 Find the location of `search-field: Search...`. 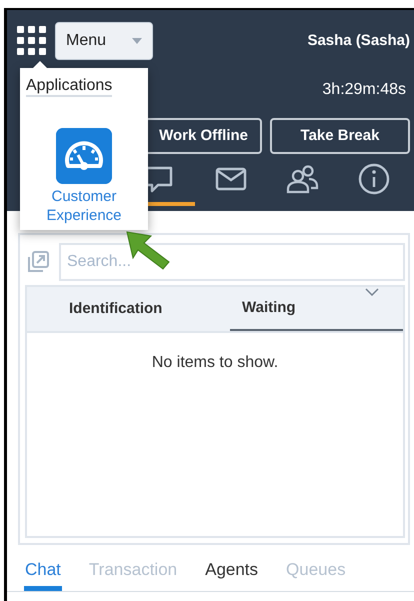

search-field: Search... is located at coordinates (232, 262).